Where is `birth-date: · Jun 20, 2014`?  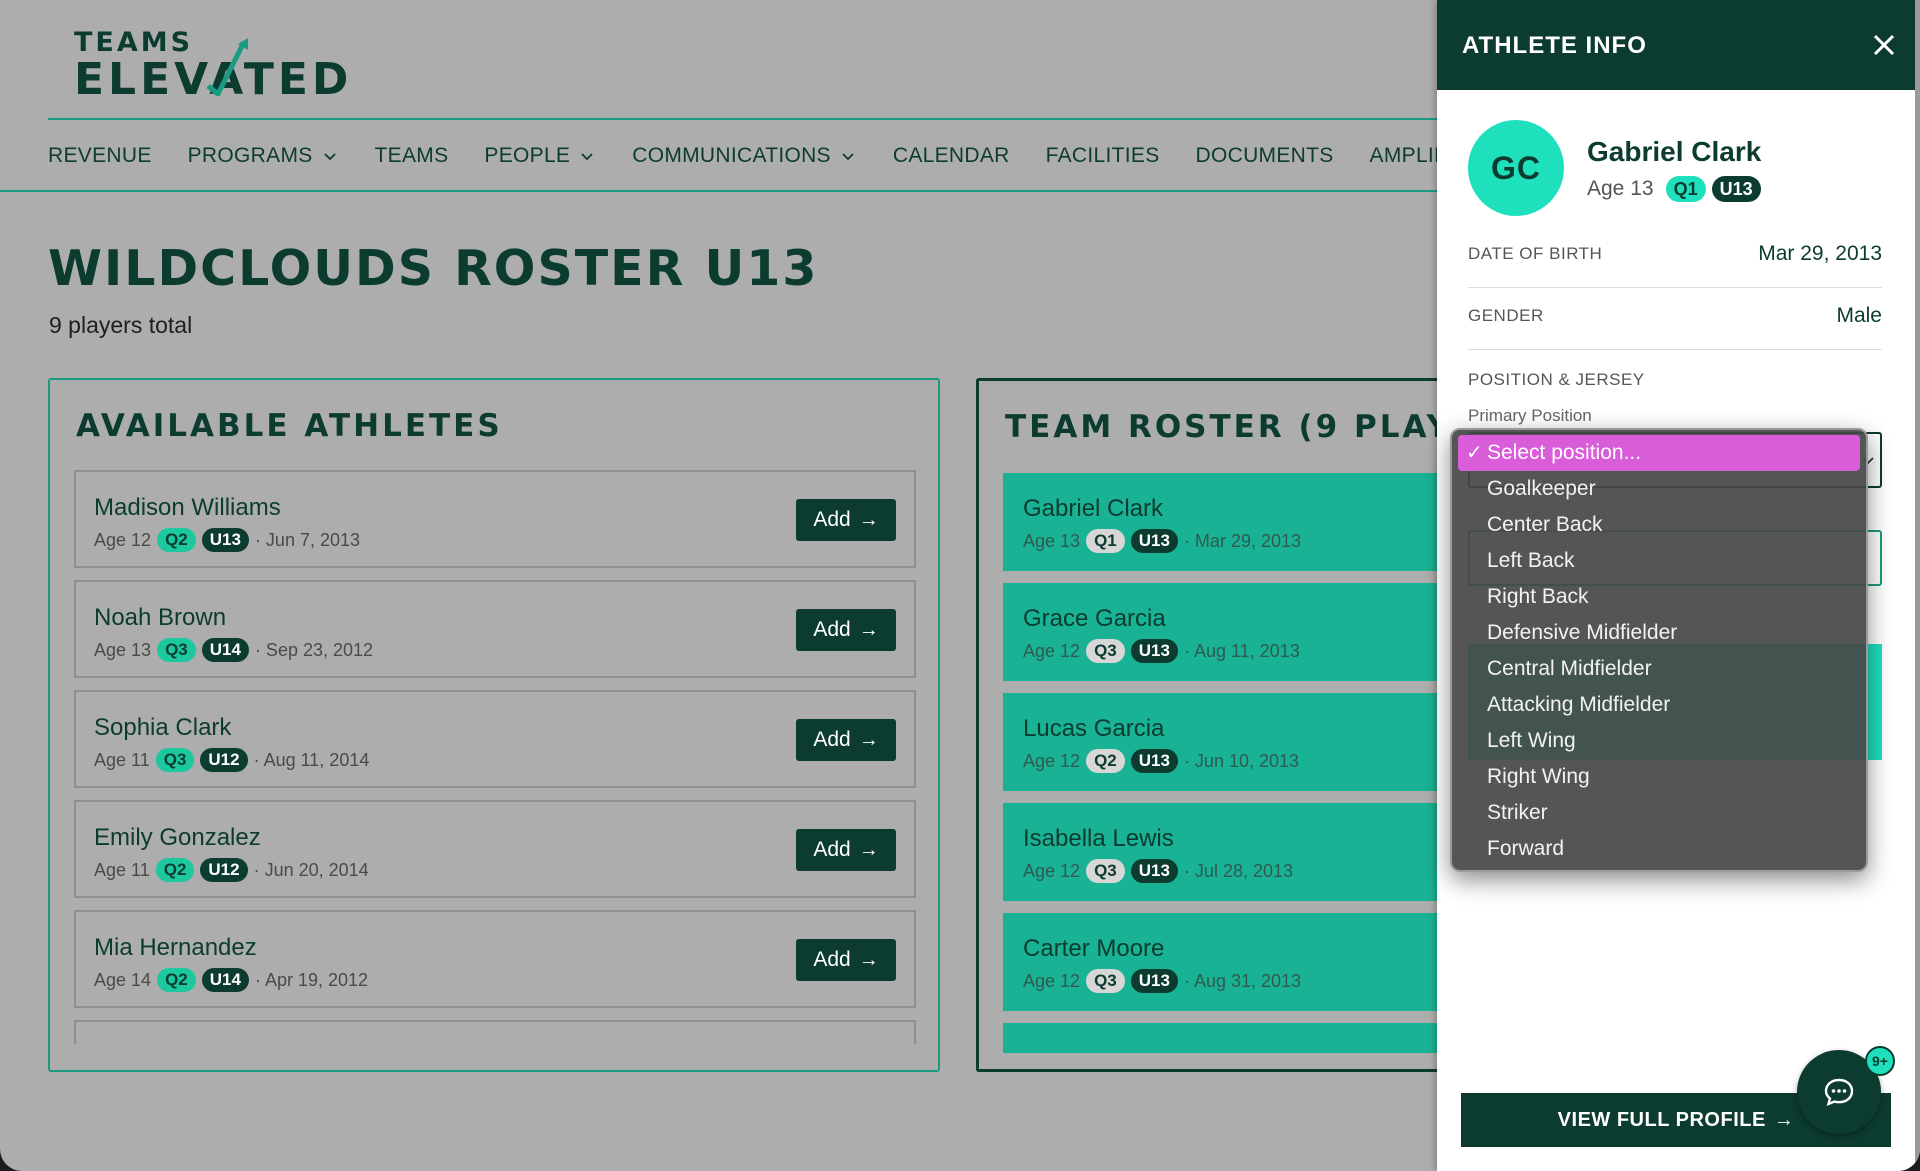
birth-date: · Jun 20, 2014 is located at coordinates (311, 869).